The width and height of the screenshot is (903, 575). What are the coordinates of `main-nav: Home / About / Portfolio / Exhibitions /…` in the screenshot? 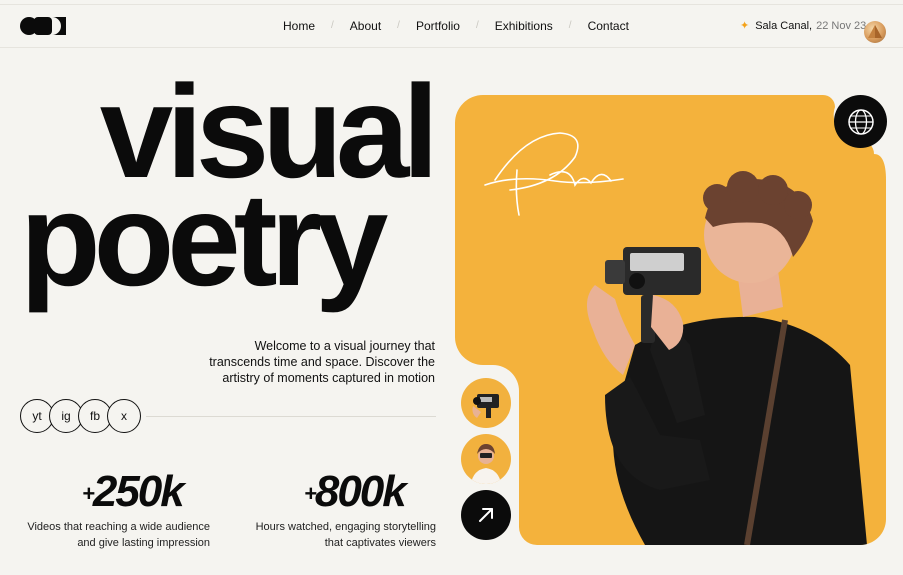 It's located at (456, 26).